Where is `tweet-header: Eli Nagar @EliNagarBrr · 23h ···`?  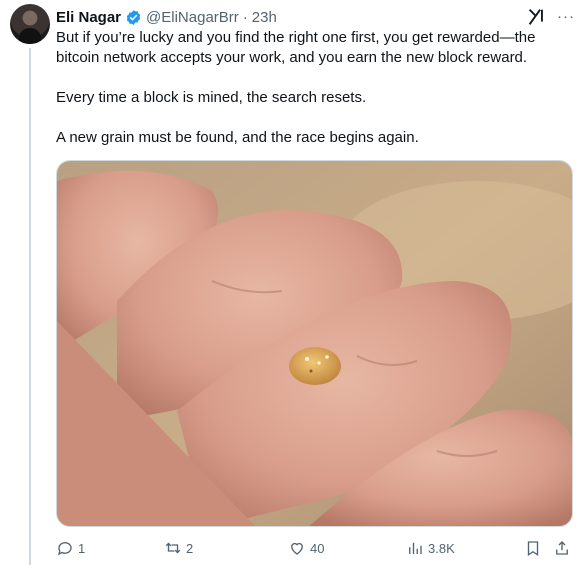 tweet-header: Eli Nagar @EliNagarBrr · 23h ··· is located at coordinates (315, 17).